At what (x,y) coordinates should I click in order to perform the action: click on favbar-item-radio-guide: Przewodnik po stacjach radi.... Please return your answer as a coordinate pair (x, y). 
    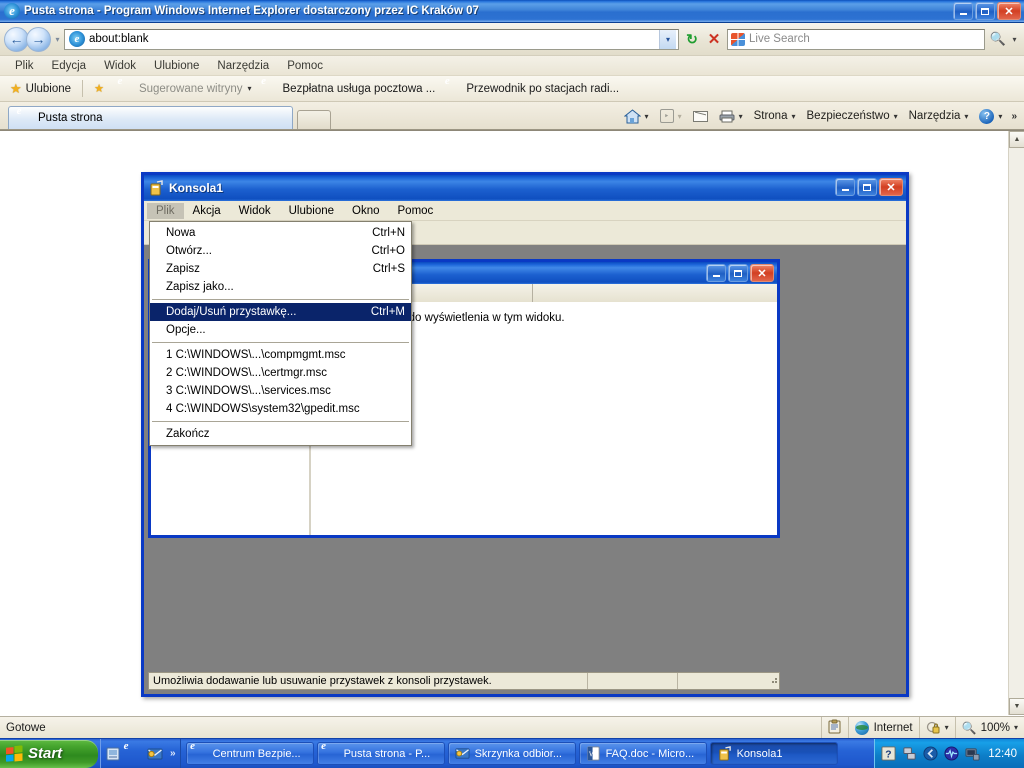
    Looking at the image, I should click on (533, 88).